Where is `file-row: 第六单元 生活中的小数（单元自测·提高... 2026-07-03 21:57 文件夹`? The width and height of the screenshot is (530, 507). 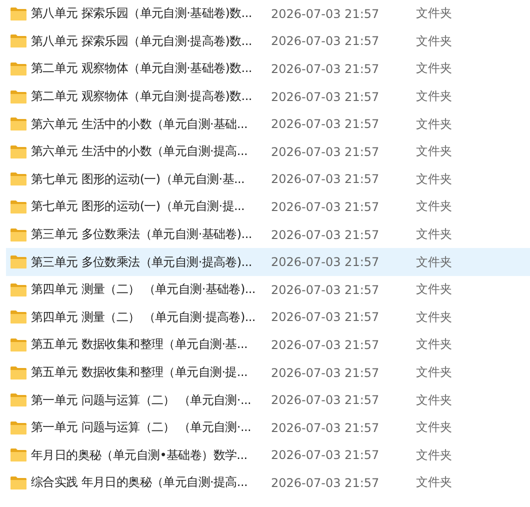
file-row: 第六单元 生活中的小数（单元自测·提高... 2026-07-03 21:57 文件夹 is located at coordinates (268, 152).